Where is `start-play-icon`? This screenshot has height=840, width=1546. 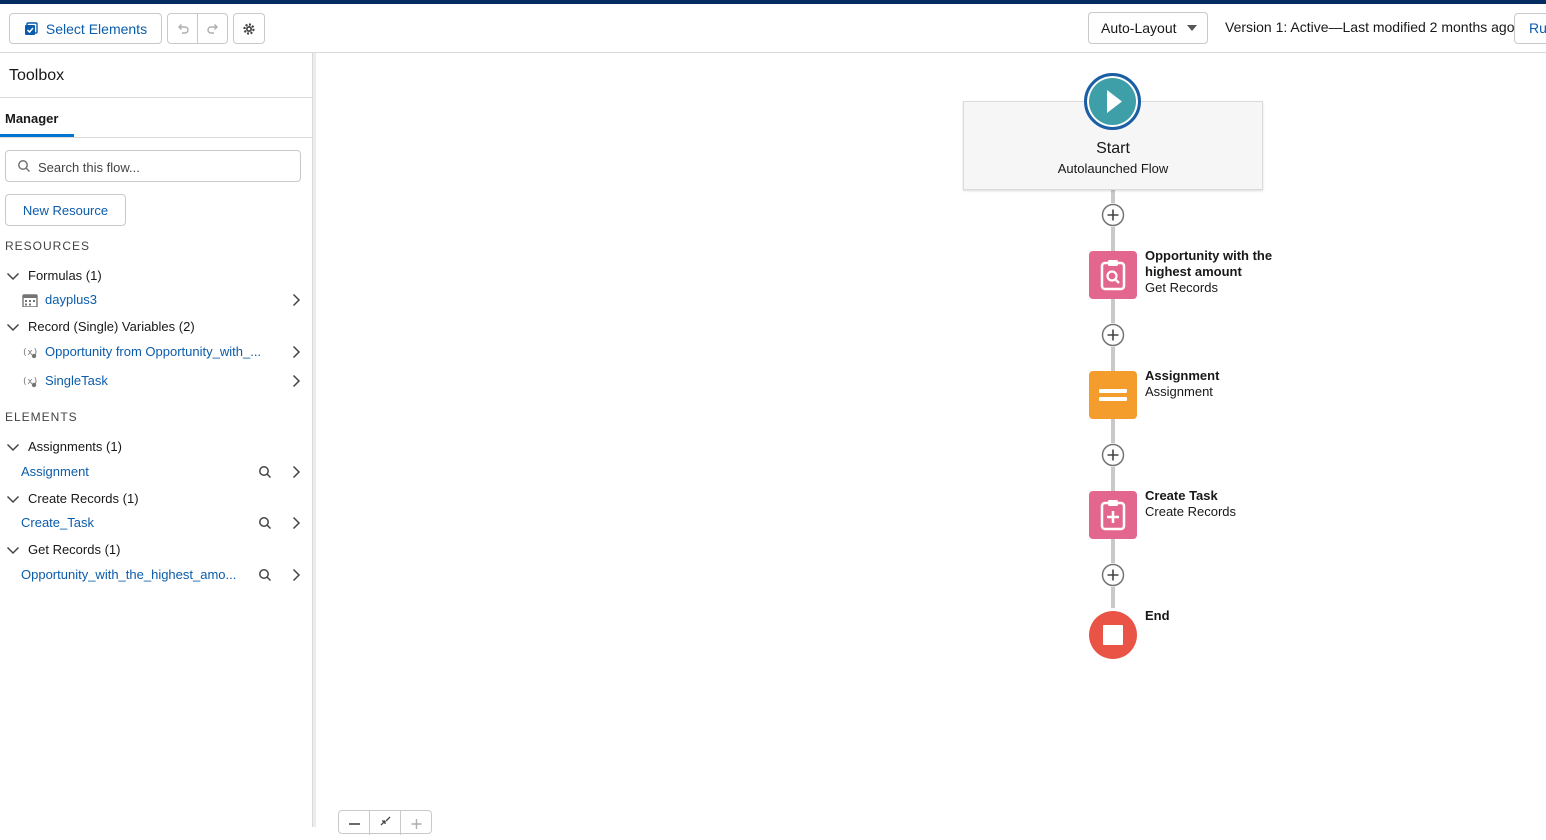
start-play-icon is located at coordinates (1112, 101).